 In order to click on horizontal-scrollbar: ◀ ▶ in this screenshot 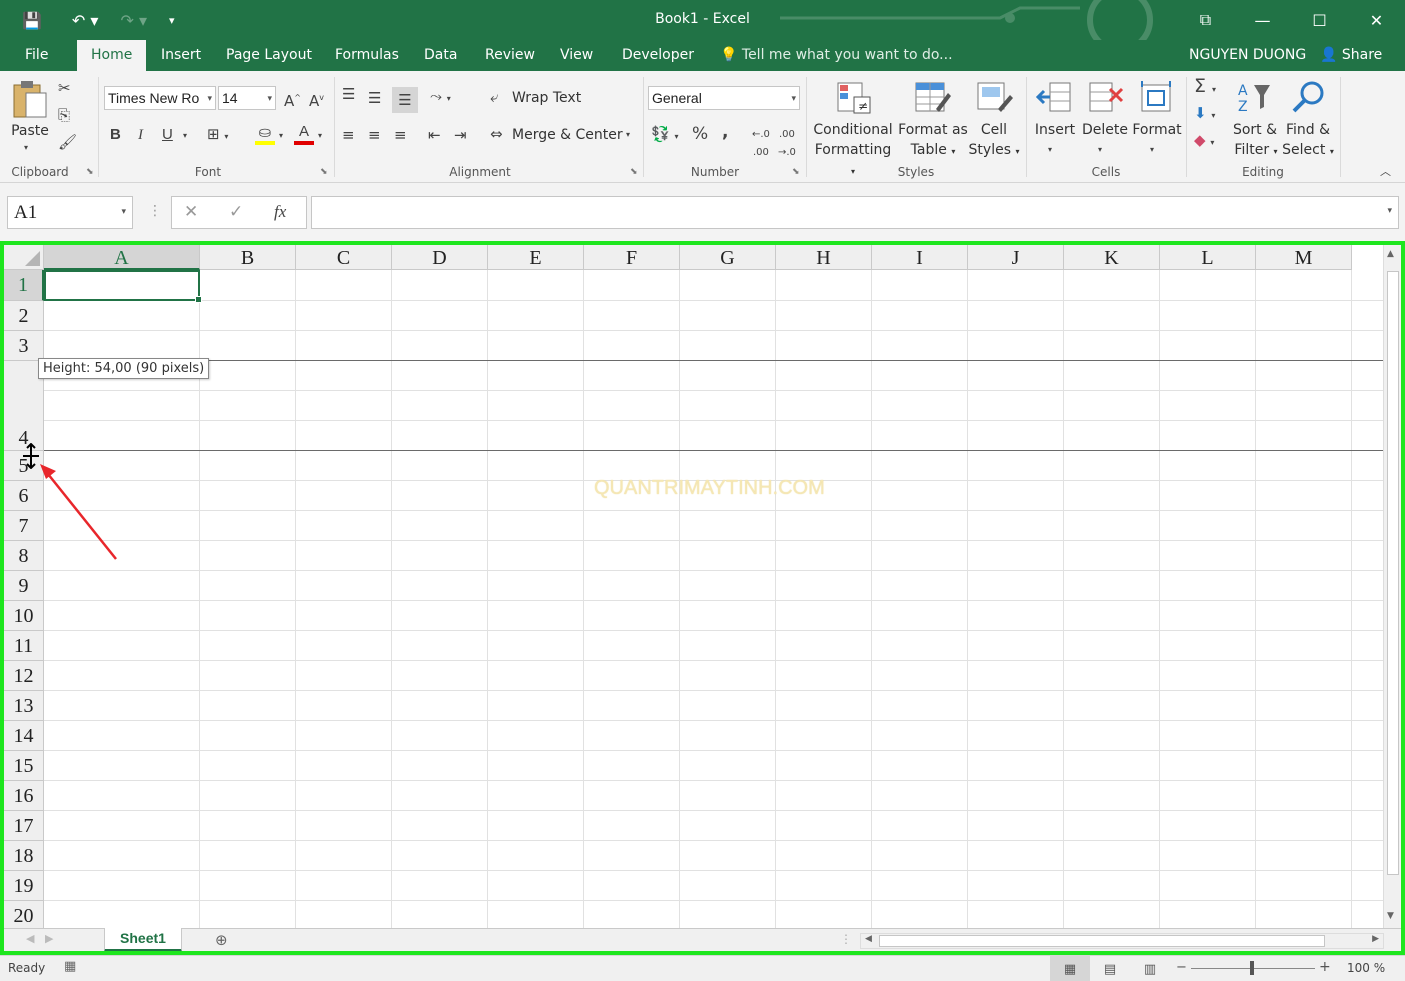, I will do `click(1122, 941)`.